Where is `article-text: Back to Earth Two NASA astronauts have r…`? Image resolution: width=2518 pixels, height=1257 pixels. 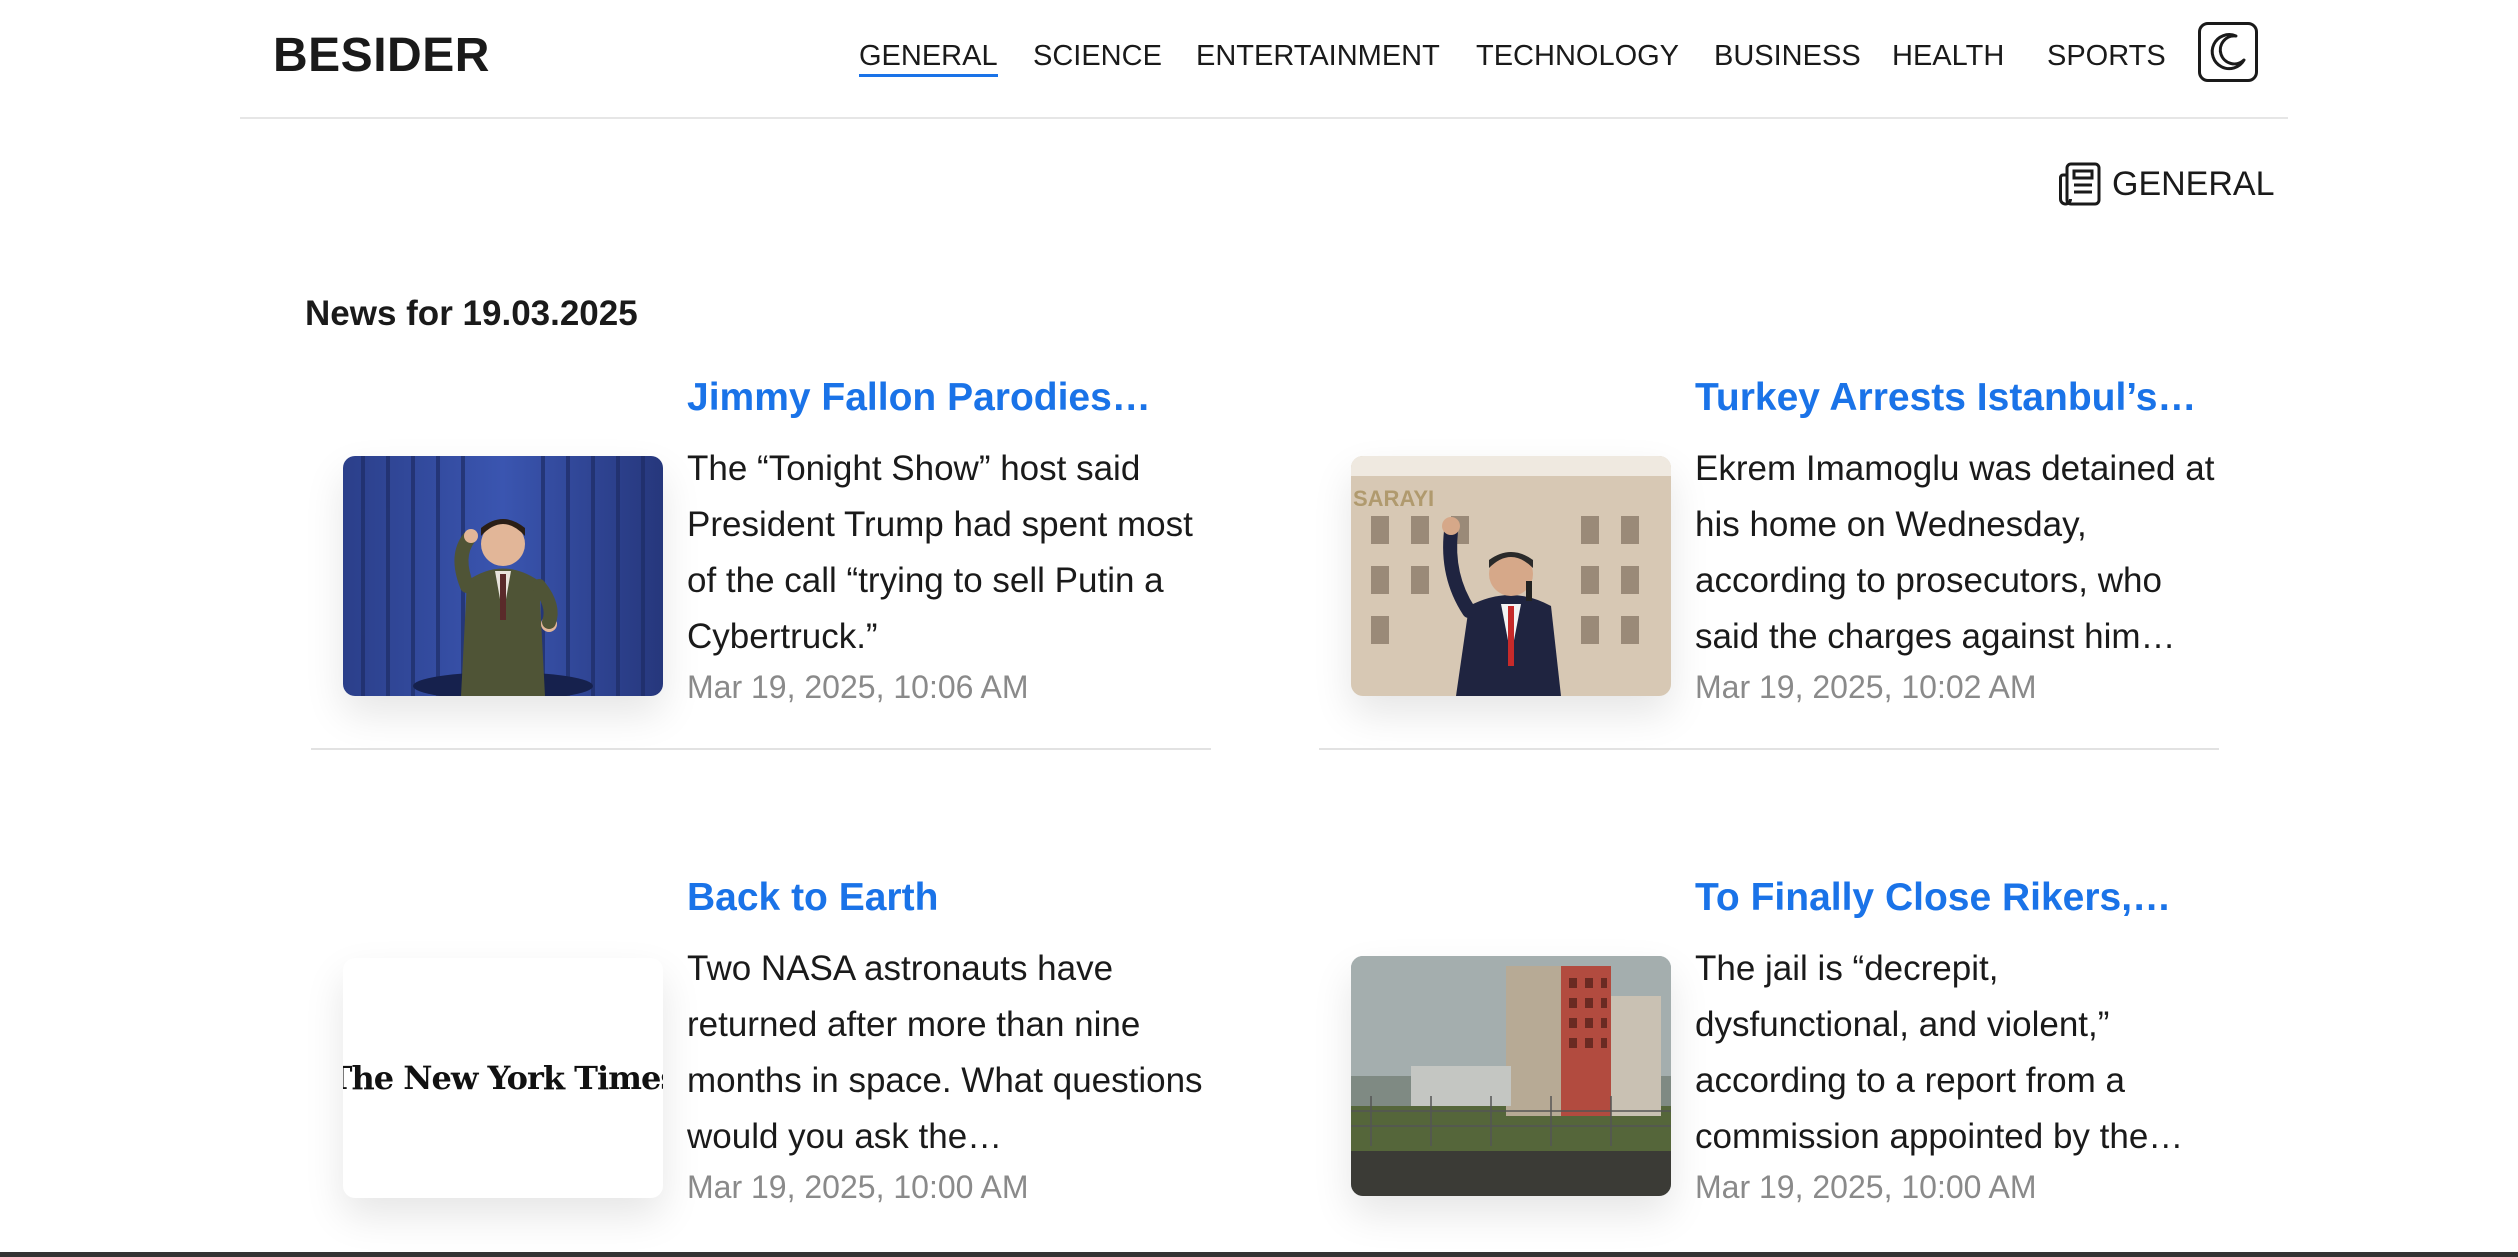 article-text: Back to Earth Two NASA astronauts have r… is located at coordinates (947, 1040).